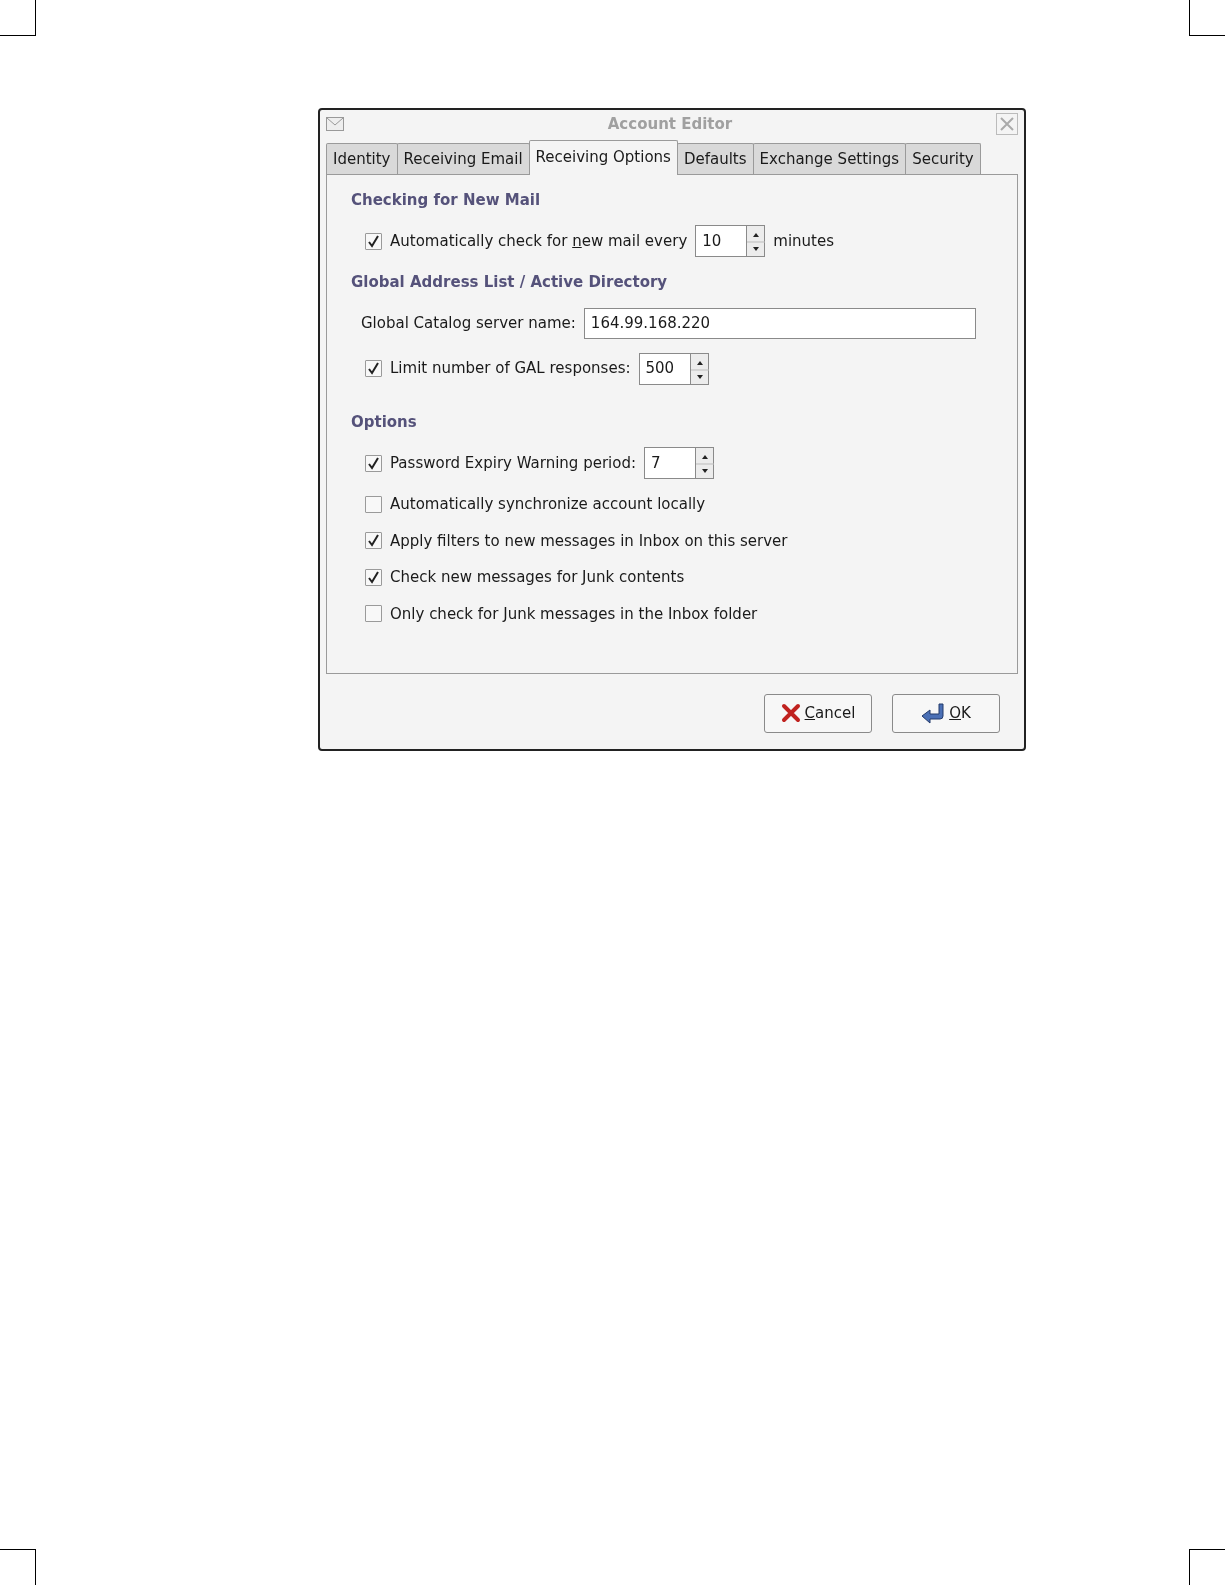  I want to click on tab: Exchange Settings, so click(829, 158).